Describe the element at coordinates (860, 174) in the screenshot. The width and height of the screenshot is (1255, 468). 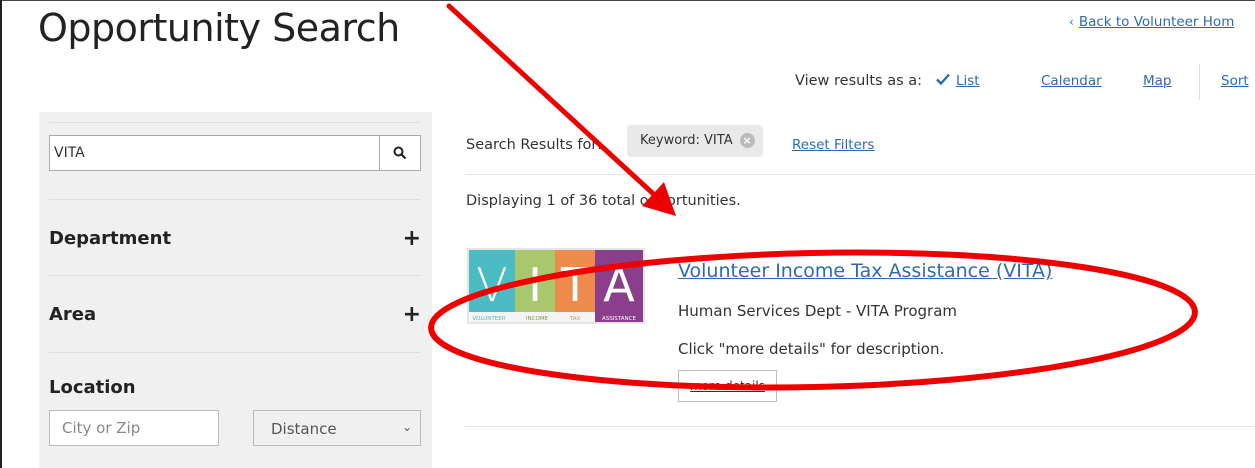
I see `results-divider` at that location.